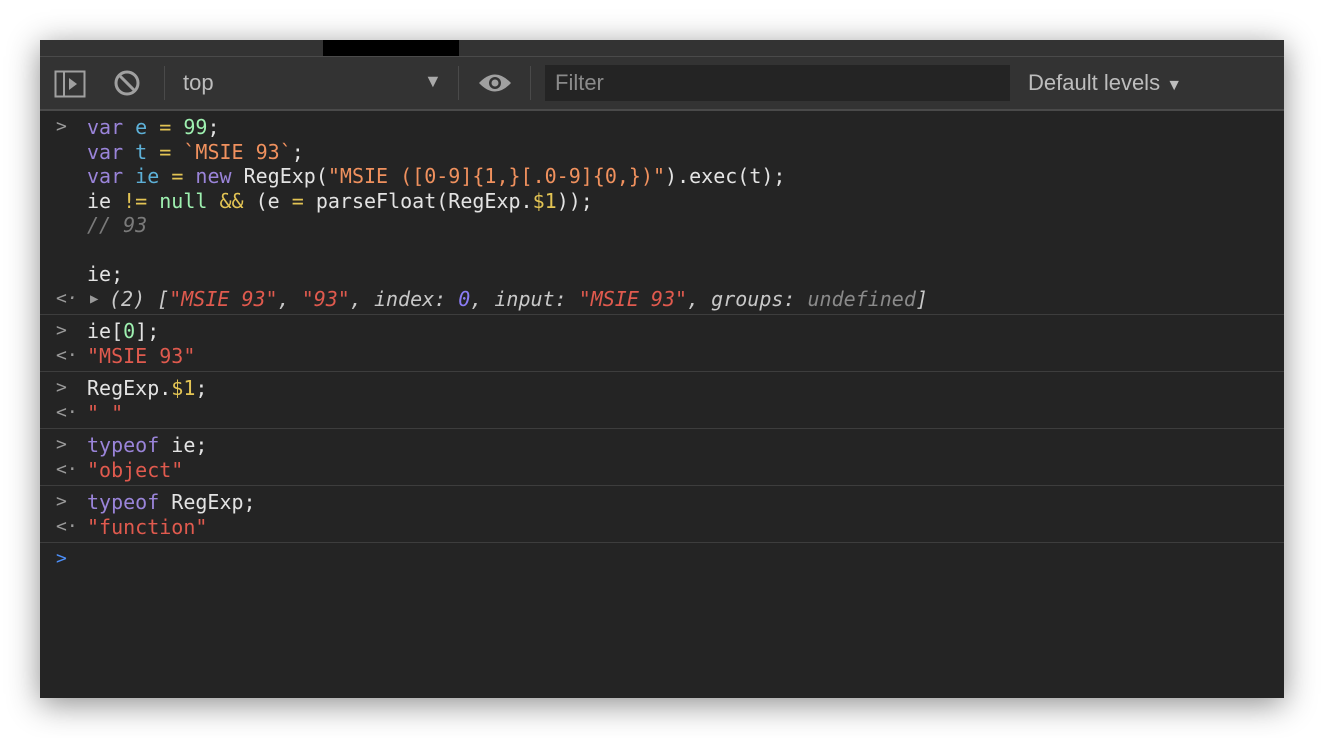  I want to click on result-line: <· "function", so click(662, 527).